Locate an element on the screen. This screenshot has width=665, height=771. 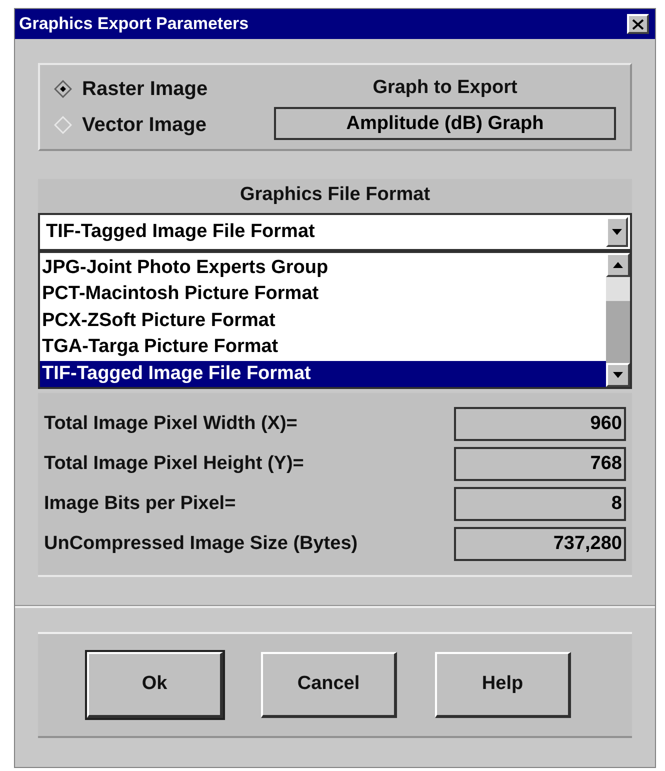
value-field: 960 is located at coordinates (540, 424).